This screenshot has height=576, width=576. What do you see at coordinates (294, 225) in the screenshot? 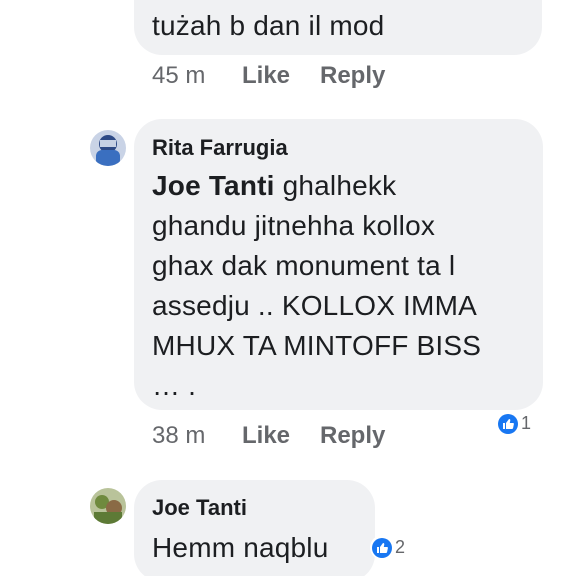
I see `comment-line: ghandu jitnehha kollox` at bounding box center [294, 225].